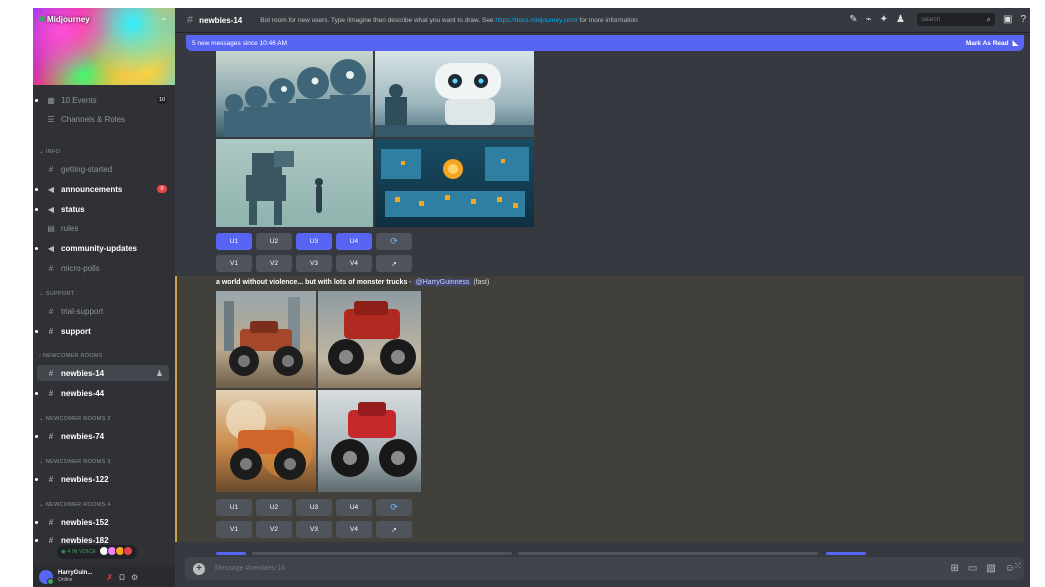 The image size is (1045, 587). Describe the element at coordinates (104, 248) in the screenshot. I see `sidebar-item-community-updates: ◀ community-updates` at that location.